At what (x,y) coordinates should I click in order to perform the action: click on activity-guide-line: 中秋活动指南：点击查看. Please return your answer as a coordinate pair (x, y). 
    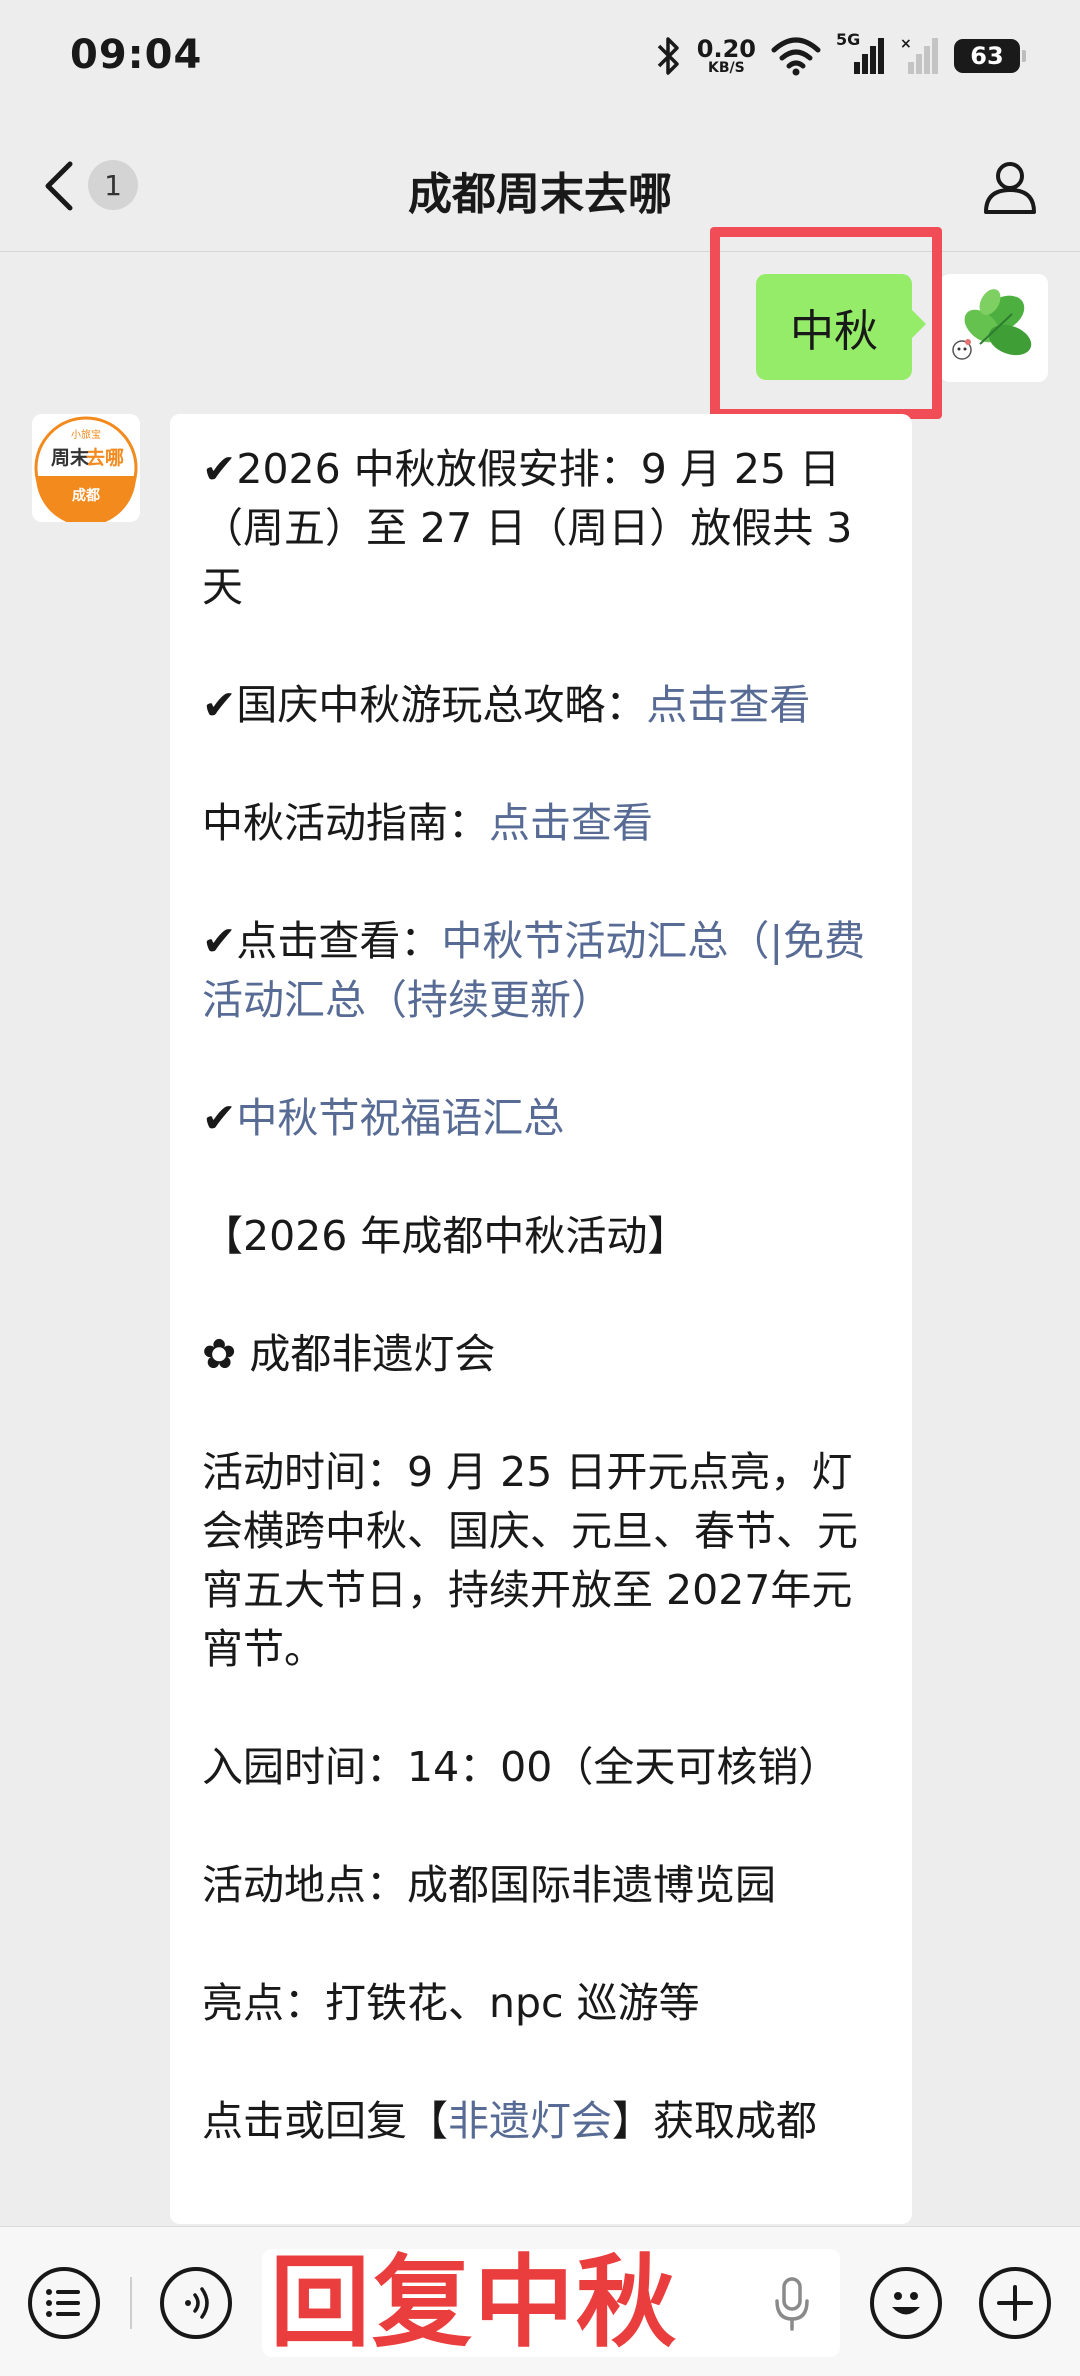
    Looking at the image, I should click on (543, 823).